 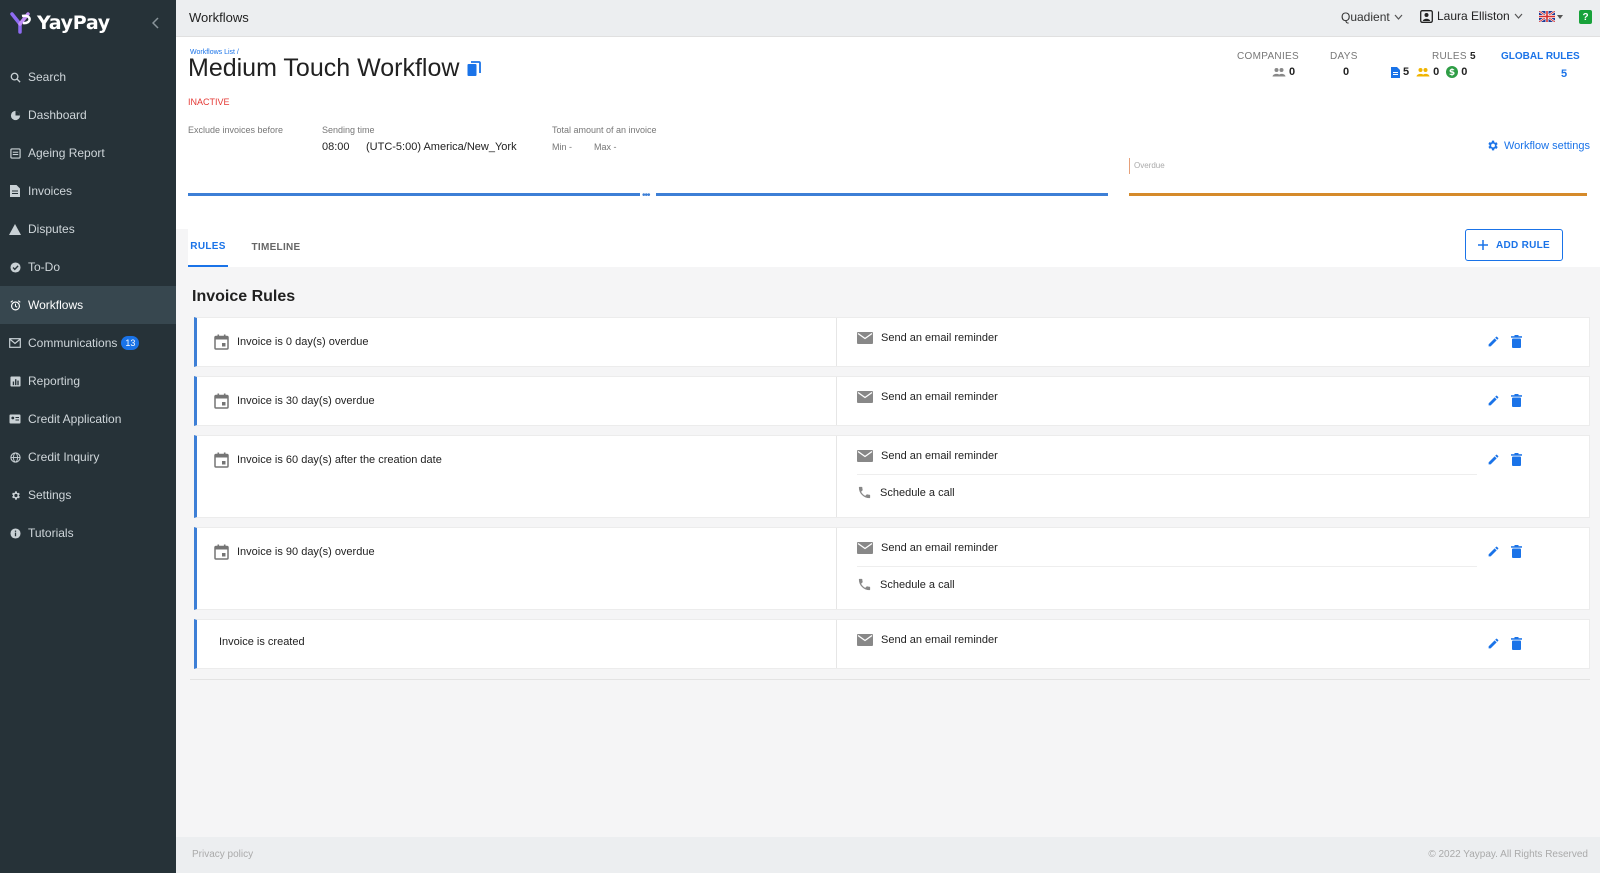 I want to click on timeline-overdue-segment, so click(x=1358, y=194).